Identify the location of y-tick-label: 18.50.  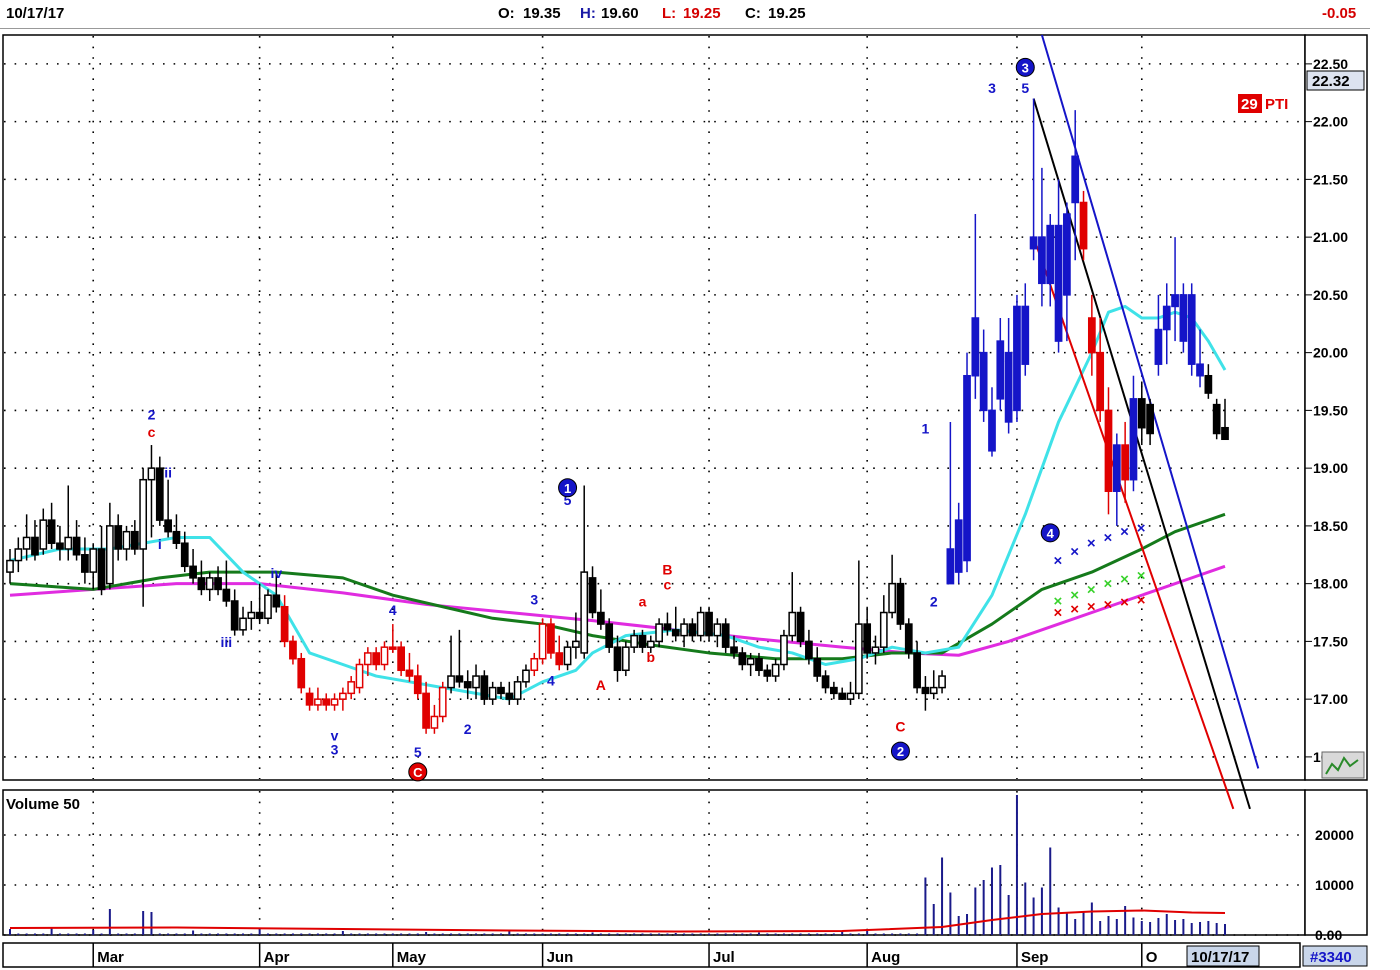
(1330, 526).